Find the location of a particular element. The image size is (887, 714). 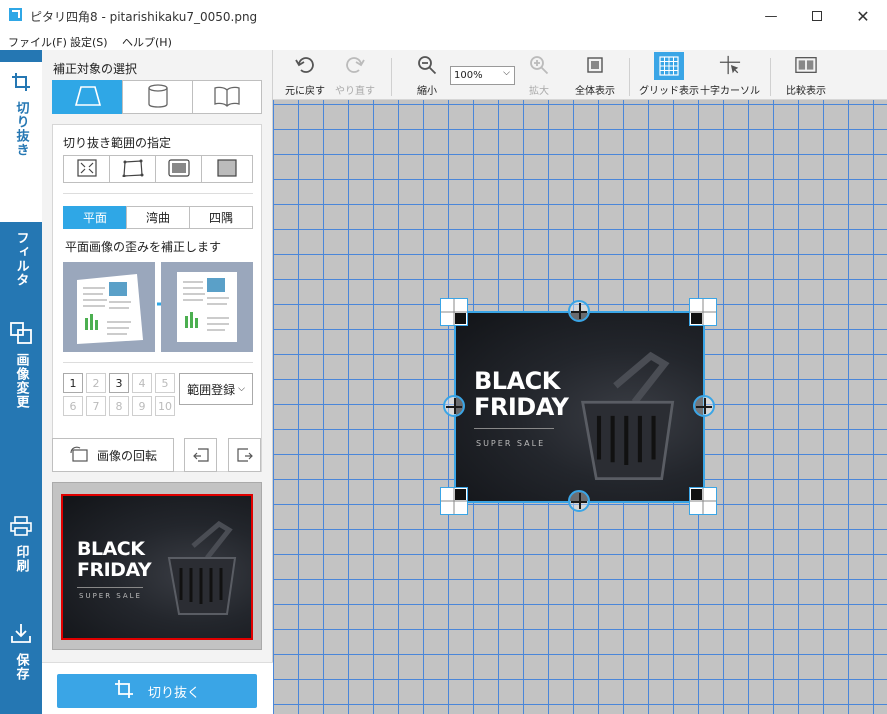

sidebar-tab-label: 画像変更 is located at coordinates (21, 381).